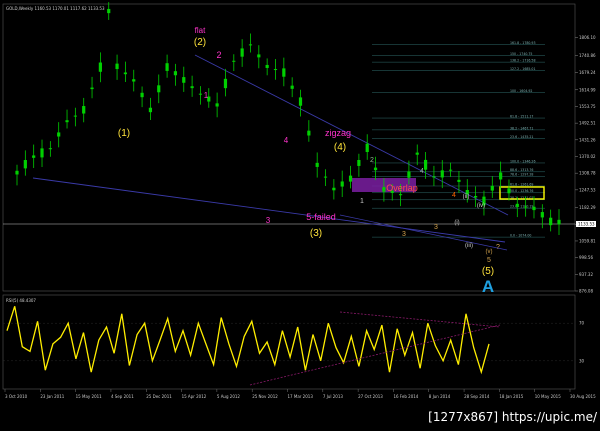 The image size is (600, 431). I want to click on wave-label: (3), so click(316, 233).